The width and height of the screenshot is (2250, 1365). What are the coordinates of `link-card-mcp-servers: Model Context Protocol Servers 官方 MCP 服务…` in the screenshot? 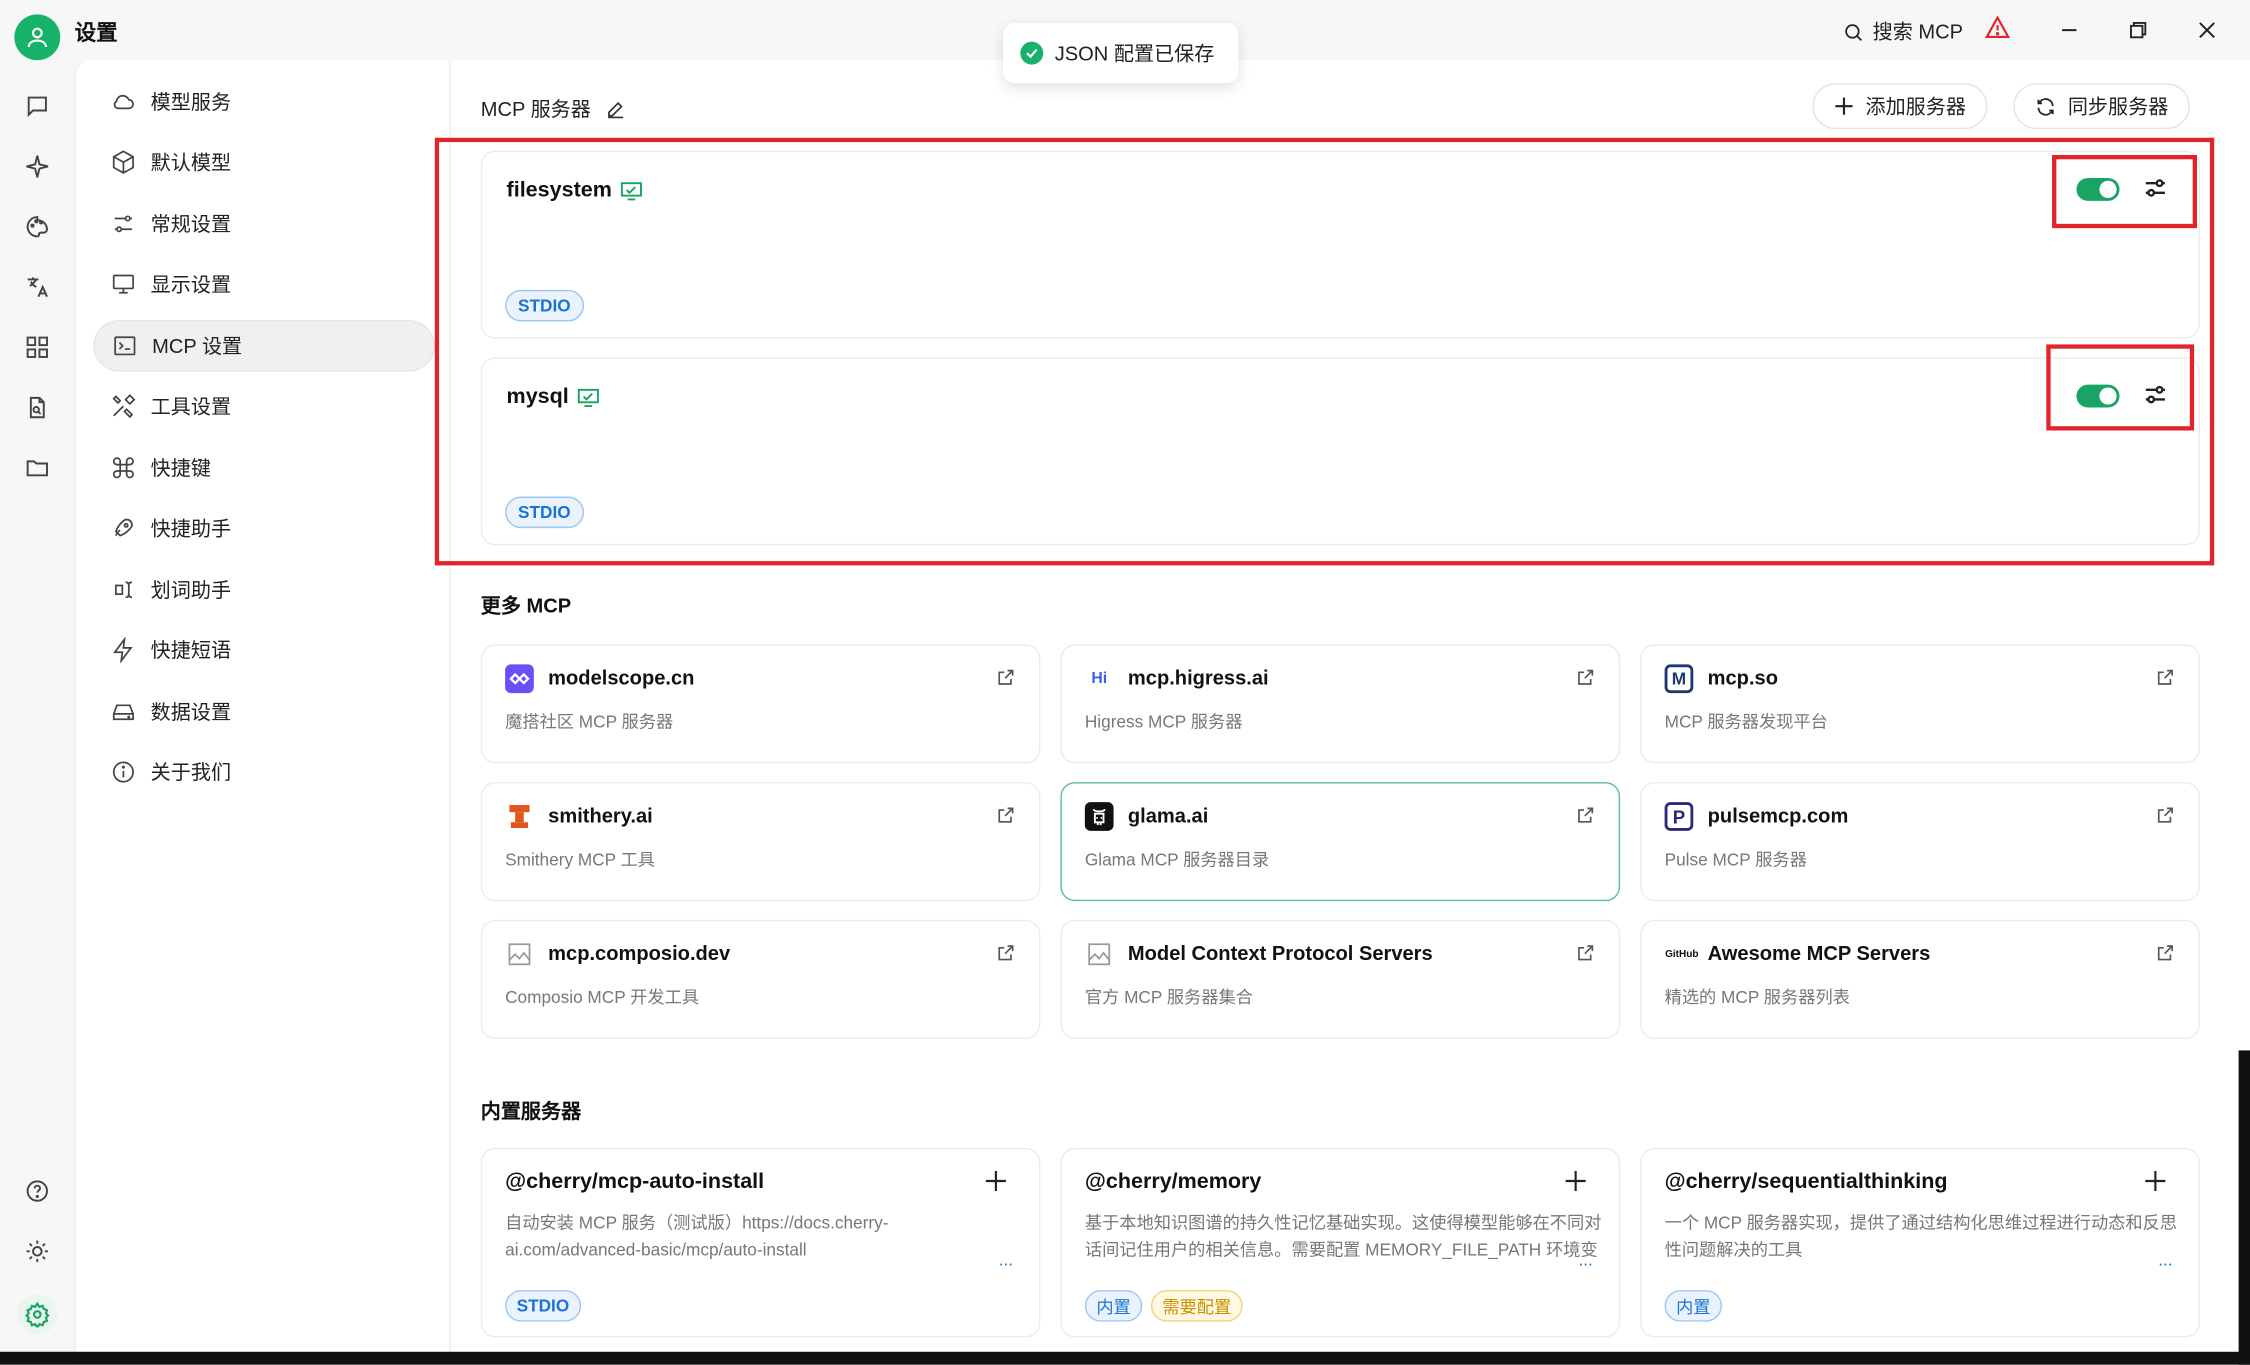 It's located at (1340, 979).